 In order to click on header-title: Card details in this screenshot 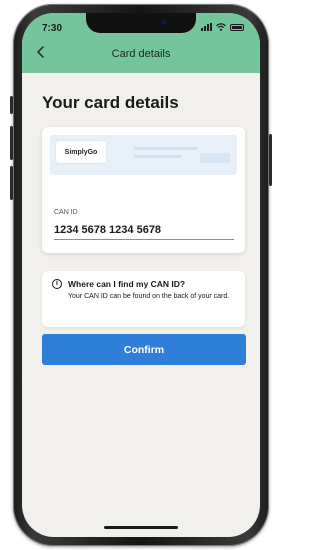, I will do `click(141, 54)`.